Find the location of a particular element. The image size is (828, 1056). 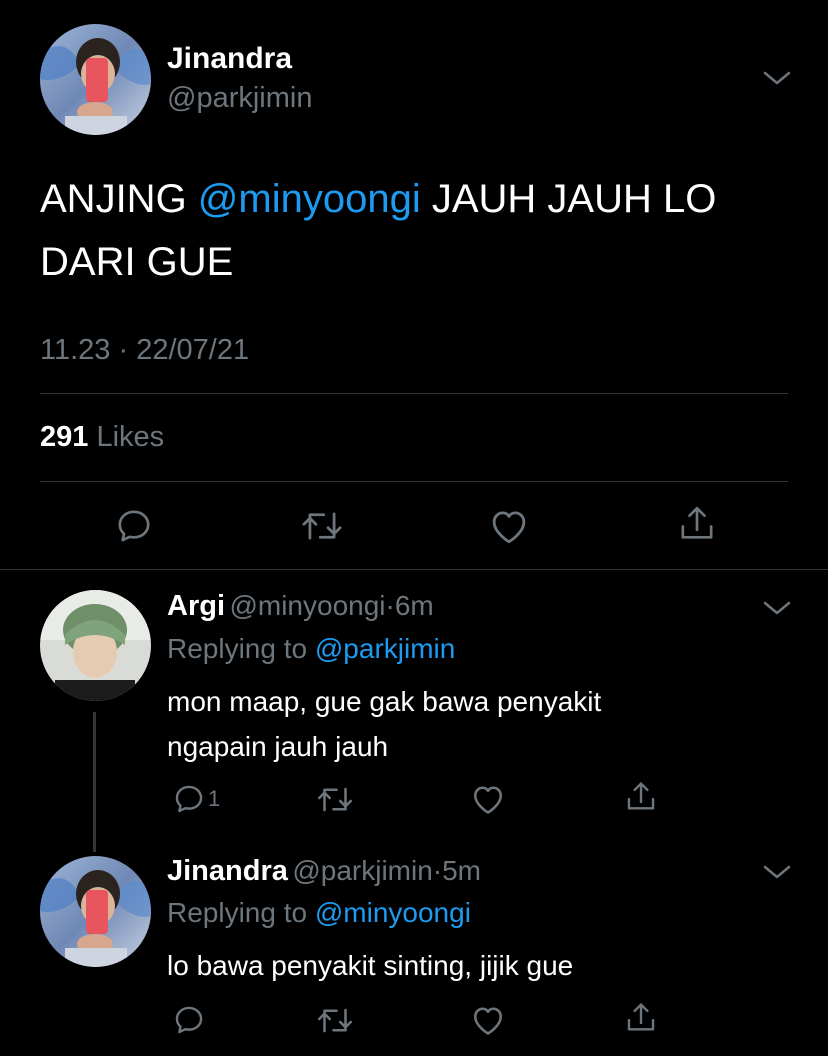

thread-line is located at coordinates (94, 782).